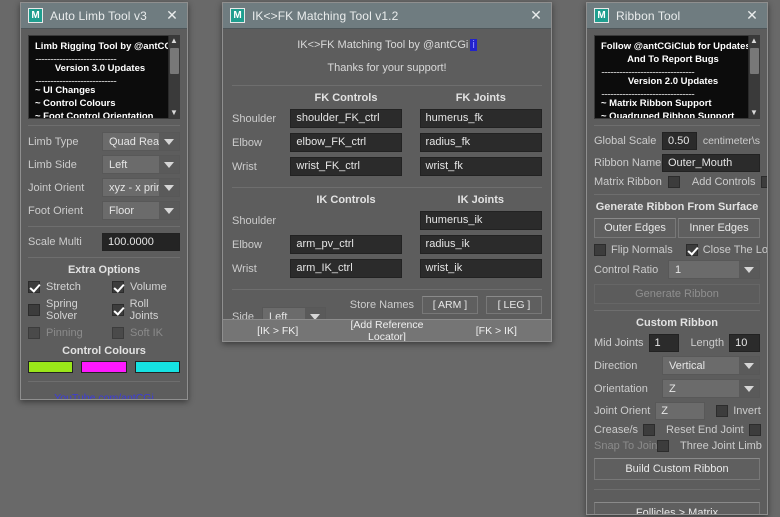 The width and height of the screenshot is (780, 517). I want to click on mid-joints-input: 1, so click(664, 343).